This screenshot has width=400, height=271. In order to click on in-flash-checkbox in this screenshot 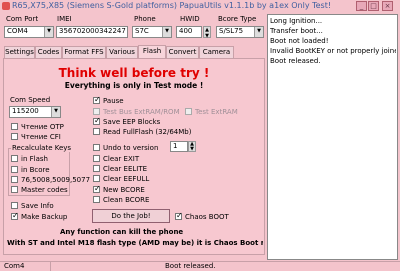, I will do `click(14, 158)`.